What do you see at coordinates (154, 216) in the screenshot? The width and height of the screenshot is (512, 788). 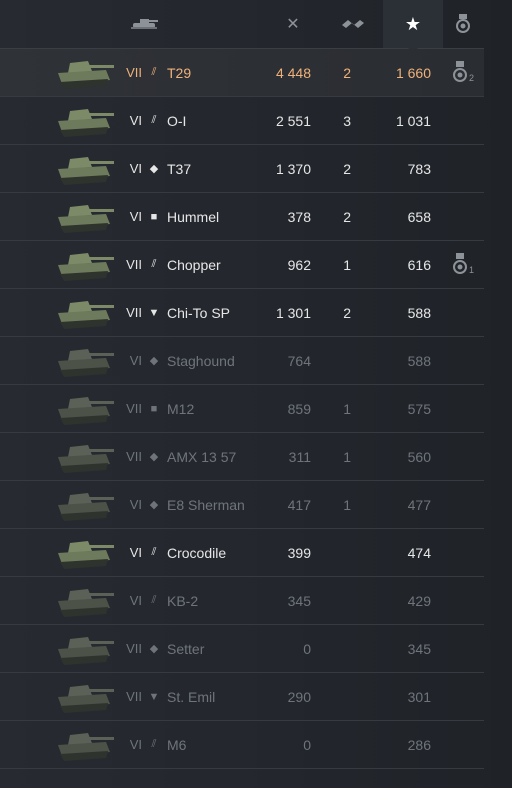 I see `spg-icon: ■` at bounding box center [154, 216].